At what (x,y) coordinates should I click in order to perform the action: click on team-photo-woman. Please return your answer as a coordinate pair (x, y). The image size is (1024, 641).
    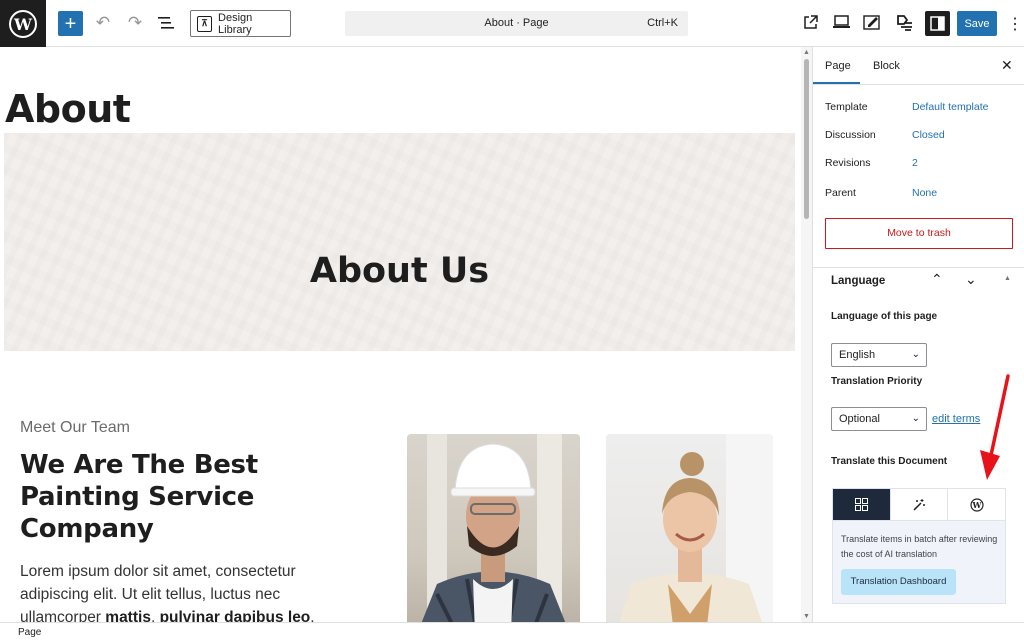
    Looking at the image, I should click on (689, 528).